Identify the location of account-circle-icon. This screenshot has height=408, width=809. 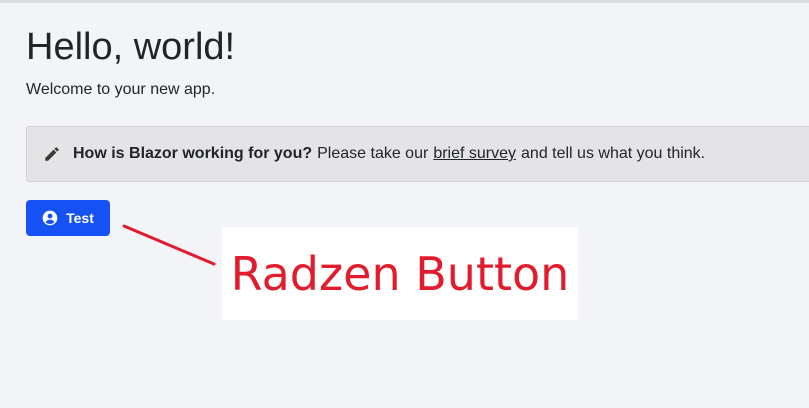
(50, 218).